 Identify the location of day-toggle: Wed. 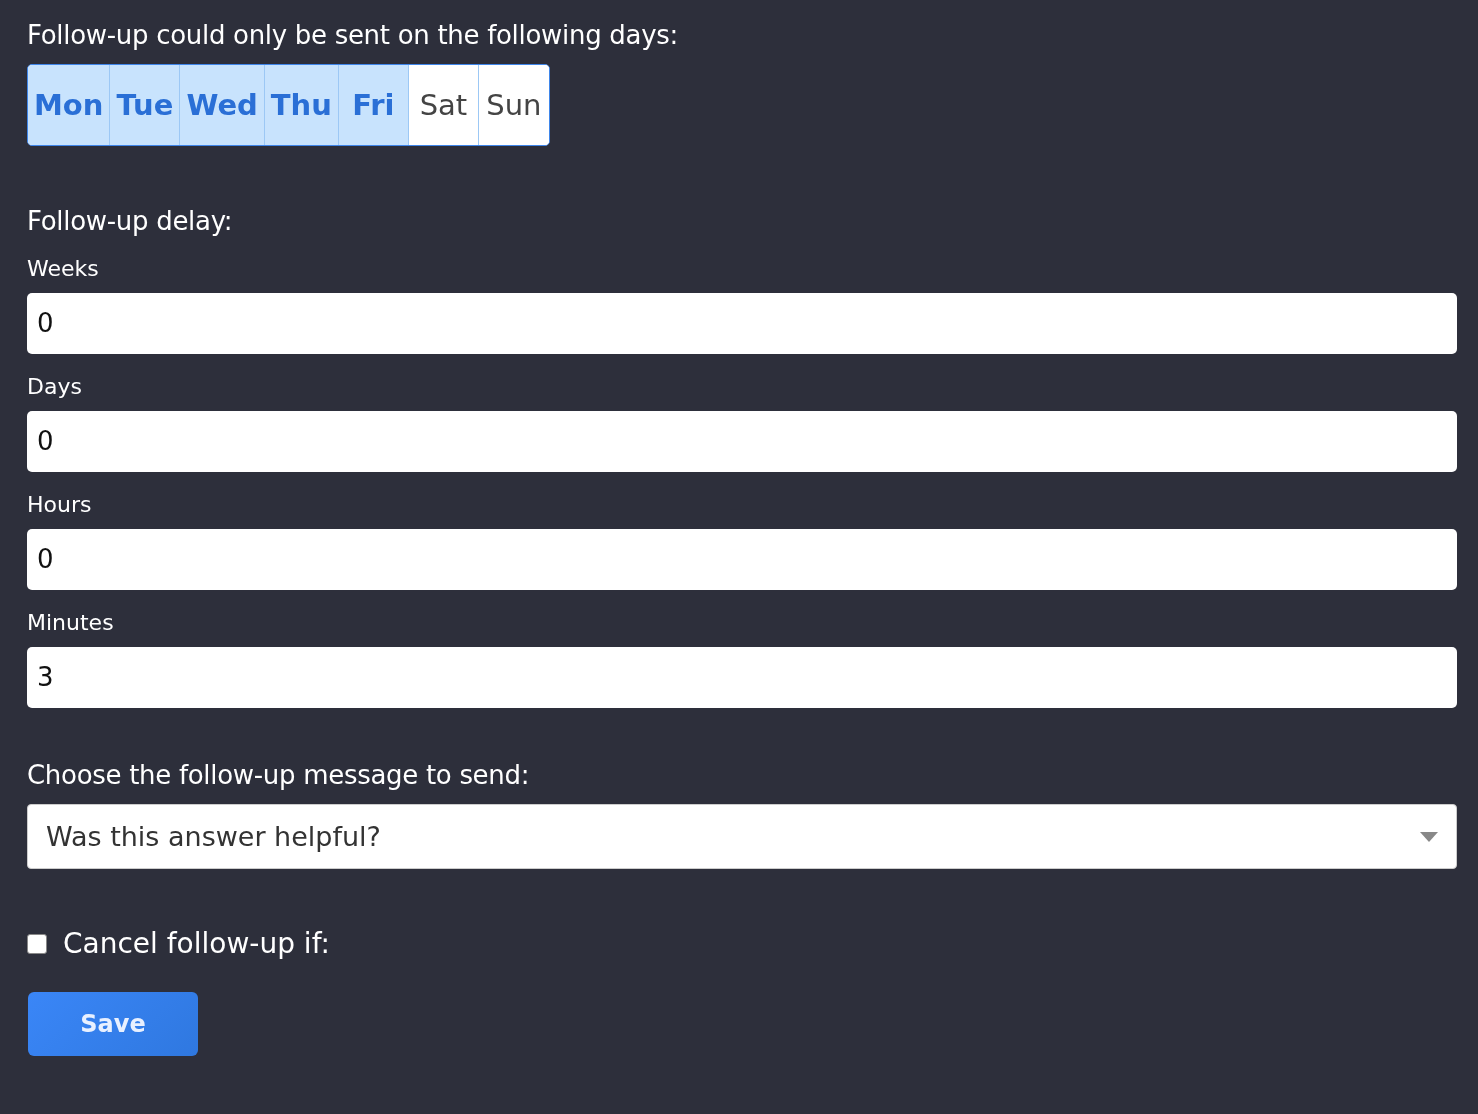
(222, 105).